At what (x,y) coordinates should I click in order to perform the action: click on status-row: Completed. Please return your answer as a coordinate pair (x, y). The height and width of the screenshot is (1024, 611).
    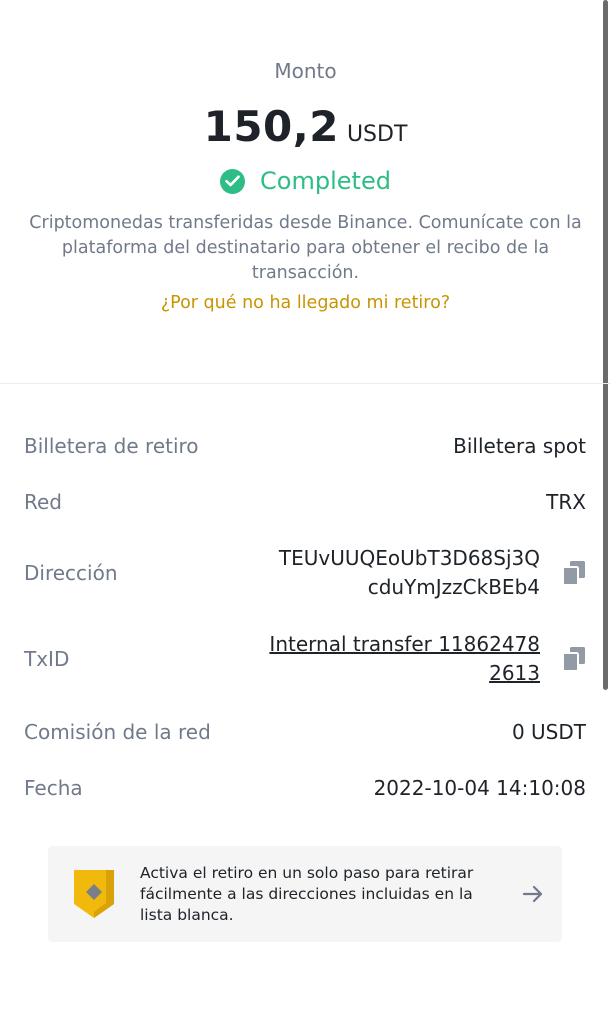
    Looking at the image, I should click on (305, 181).